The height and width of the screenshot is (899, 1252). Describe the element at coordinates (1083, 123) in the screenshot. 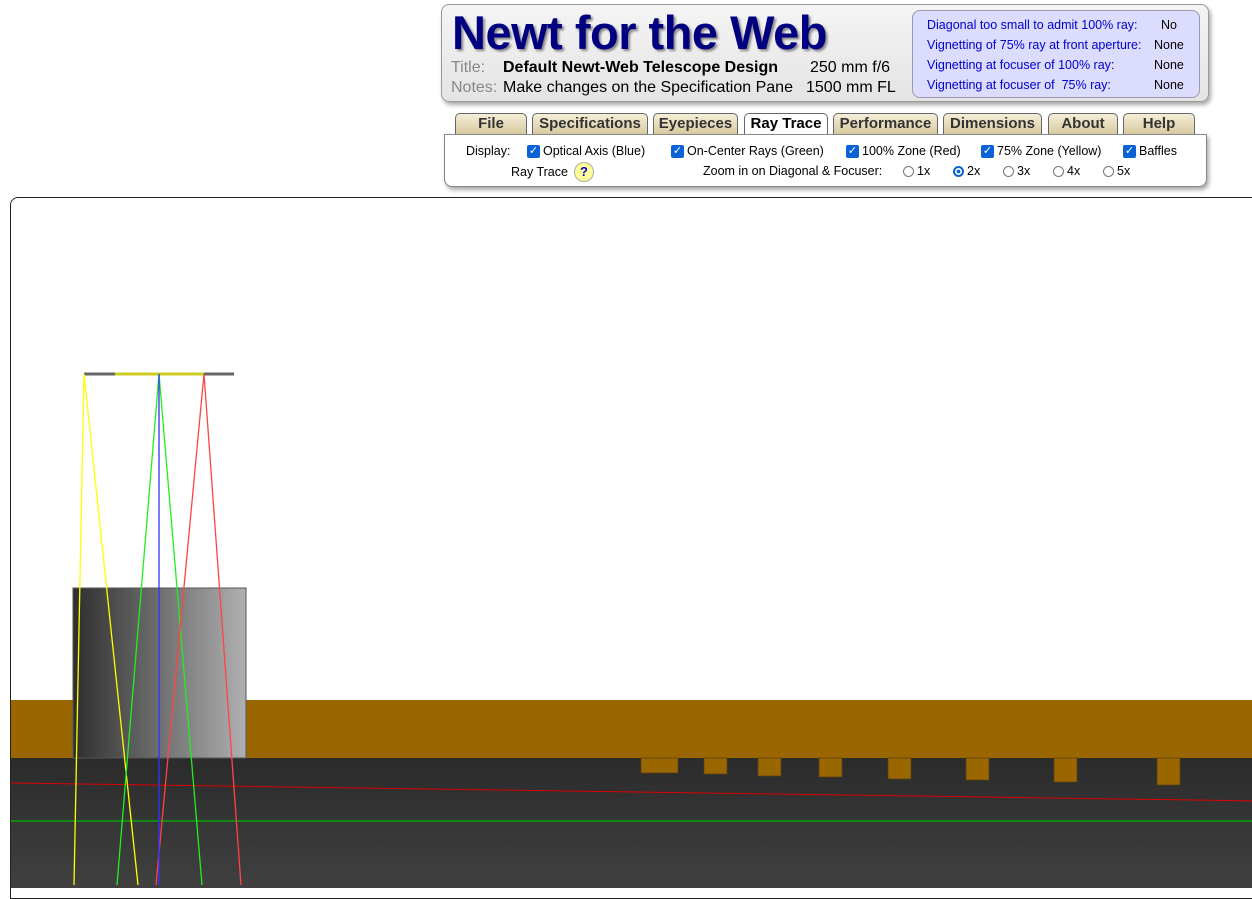

I see `tab-about: About` at that location.